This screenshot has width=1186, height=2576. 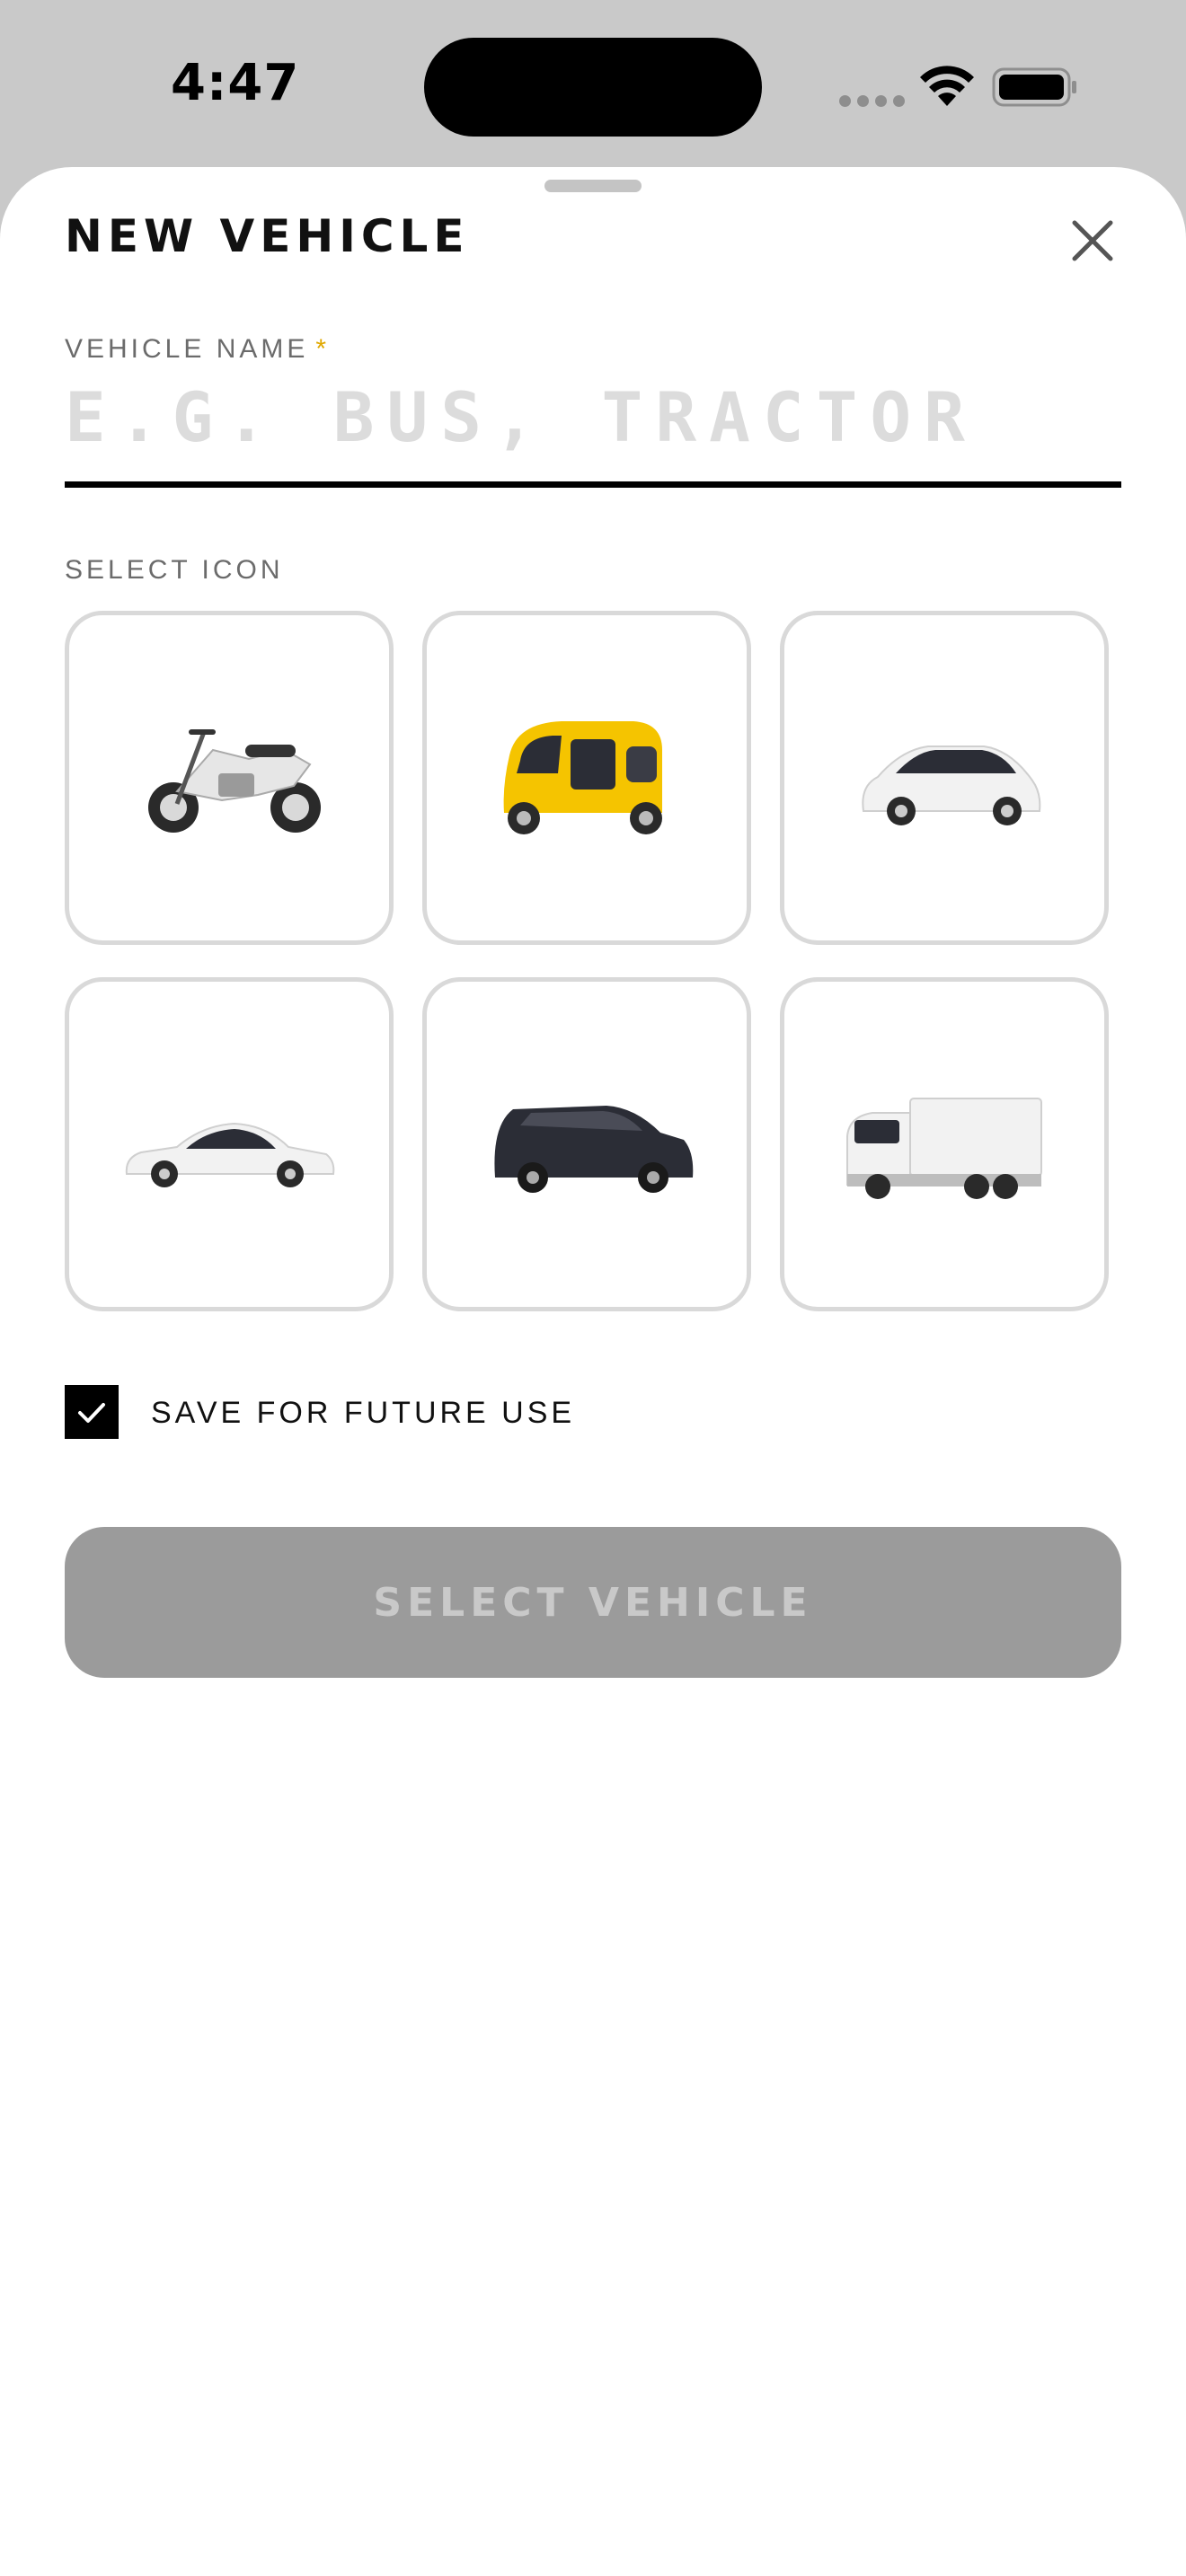 I want to click on vehicle-name-label-text: VEHICLE NAME, so click(x=187, y=349).